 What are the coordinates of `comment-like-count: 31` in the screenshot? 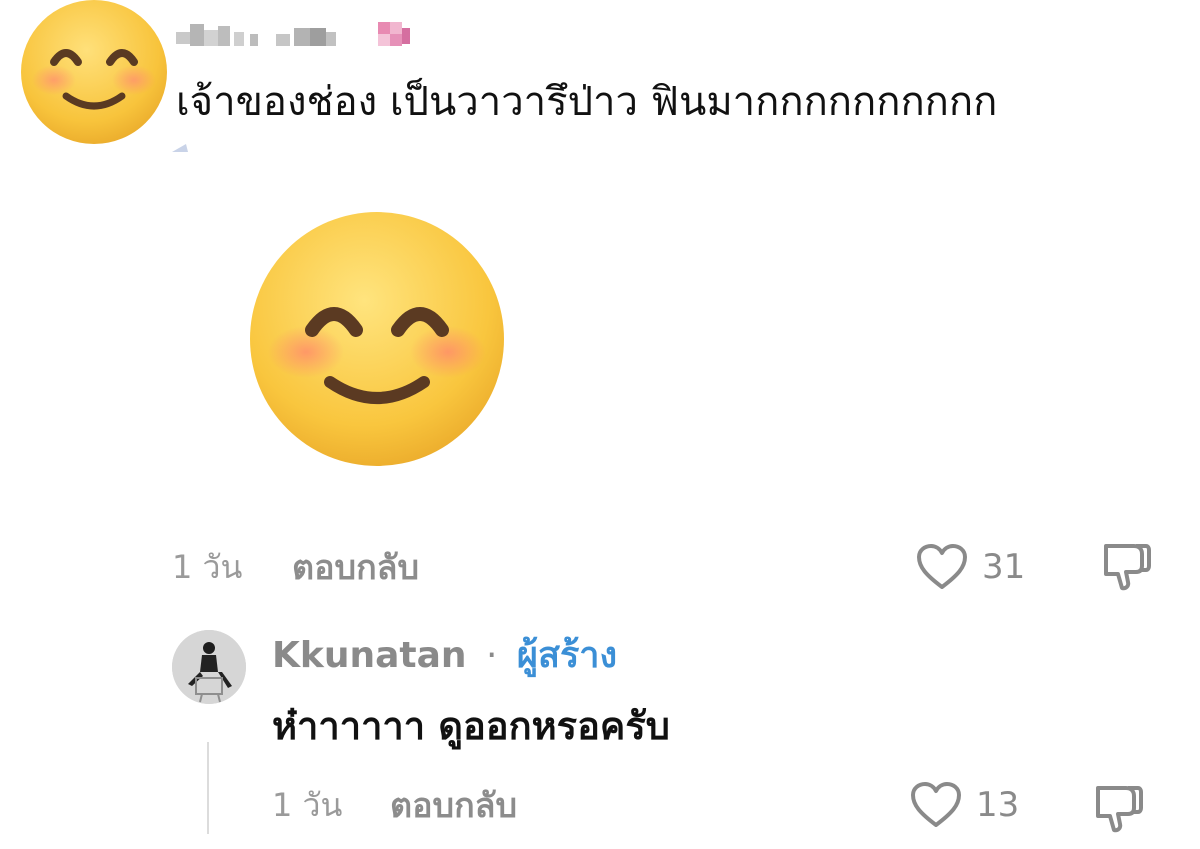 It's located at (1004, 567).